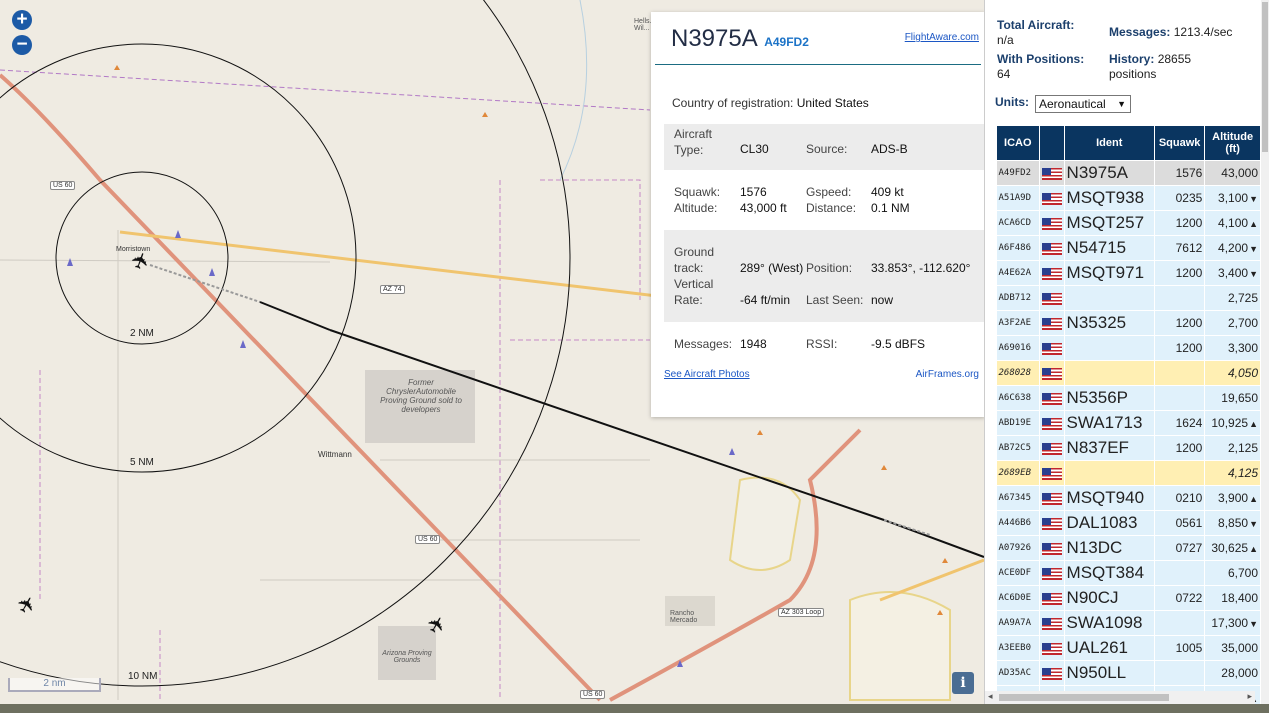 This screenshot has height=713, width=1269. What do you see at coordinates (573, 90) in the screenshot?
I see `wash` at bounding box center [573, 90].